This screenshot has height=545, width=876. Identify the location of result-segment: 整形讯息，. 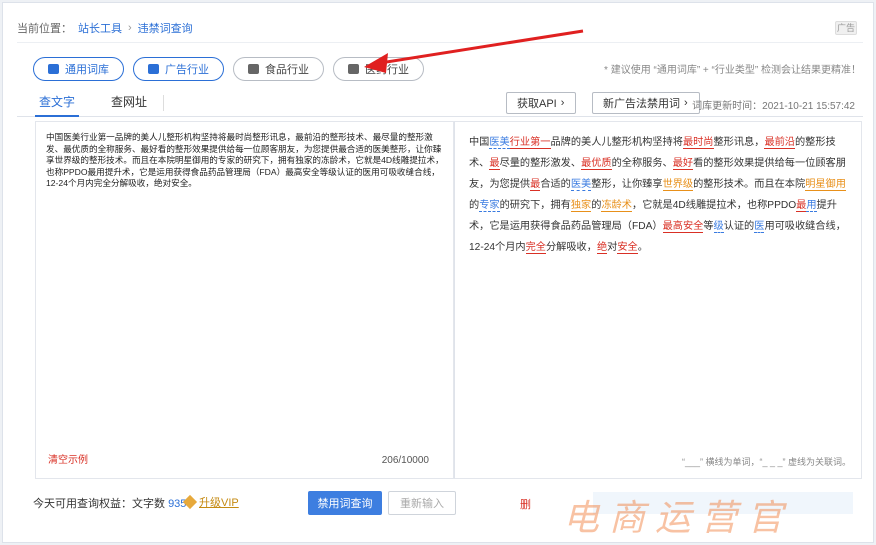
(739, 142).